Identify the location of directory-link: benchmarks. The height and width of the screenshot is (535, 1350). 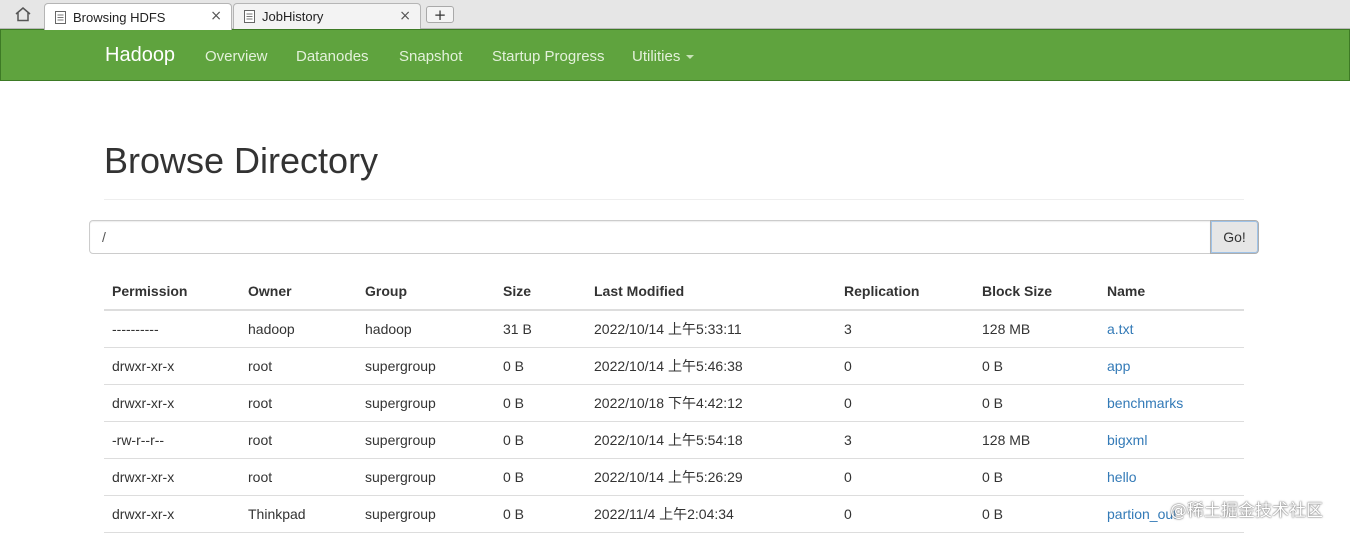
(1145, 403).